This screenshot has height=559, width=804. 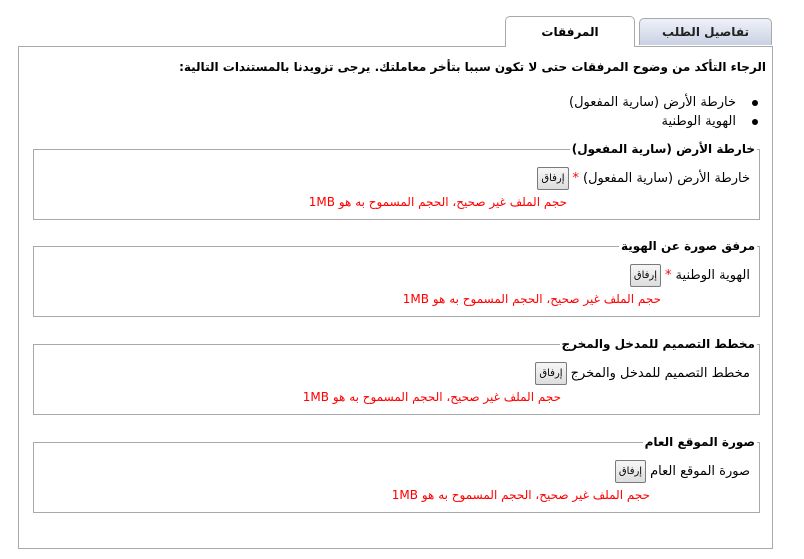 What do you see at coordinates (663, 102) in the screenshot?
I see `list-item: خارطة الأرض (سارية المفعول)` at bounding box center [663, 102].